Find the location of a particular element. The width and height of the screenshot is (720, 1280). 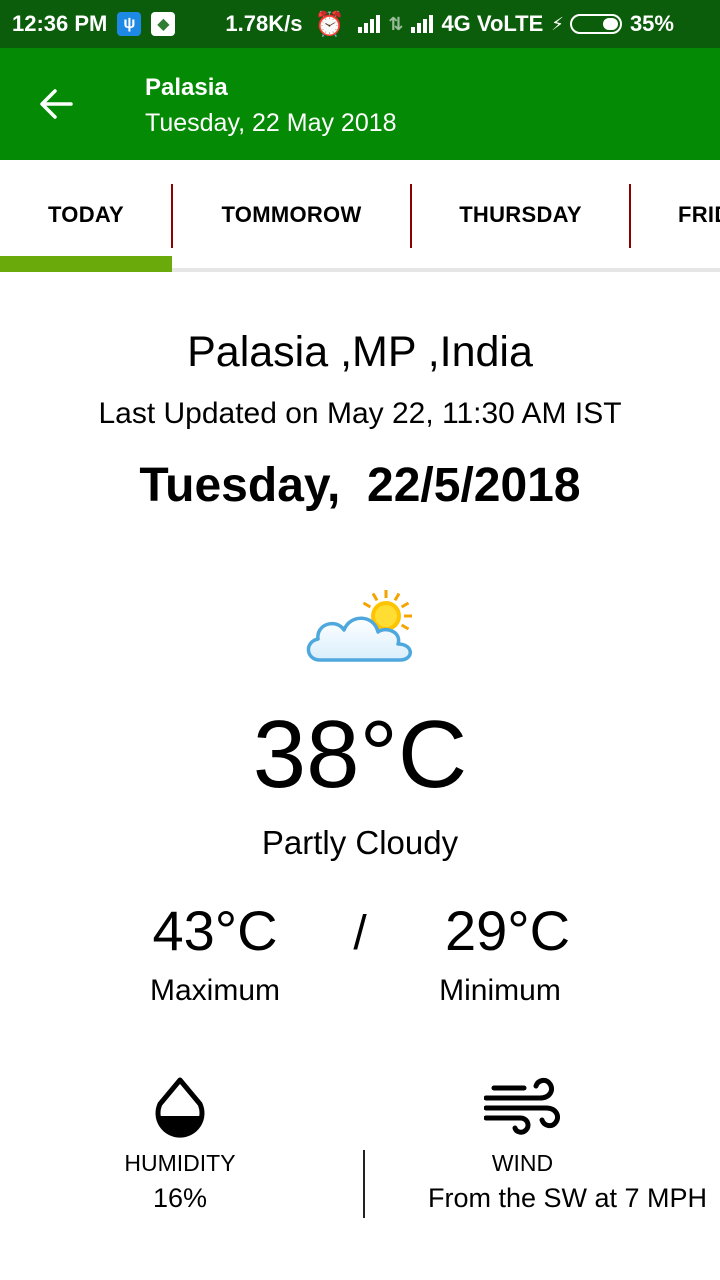

status-time: 12:36 PM is located at coordinates (60, 23).